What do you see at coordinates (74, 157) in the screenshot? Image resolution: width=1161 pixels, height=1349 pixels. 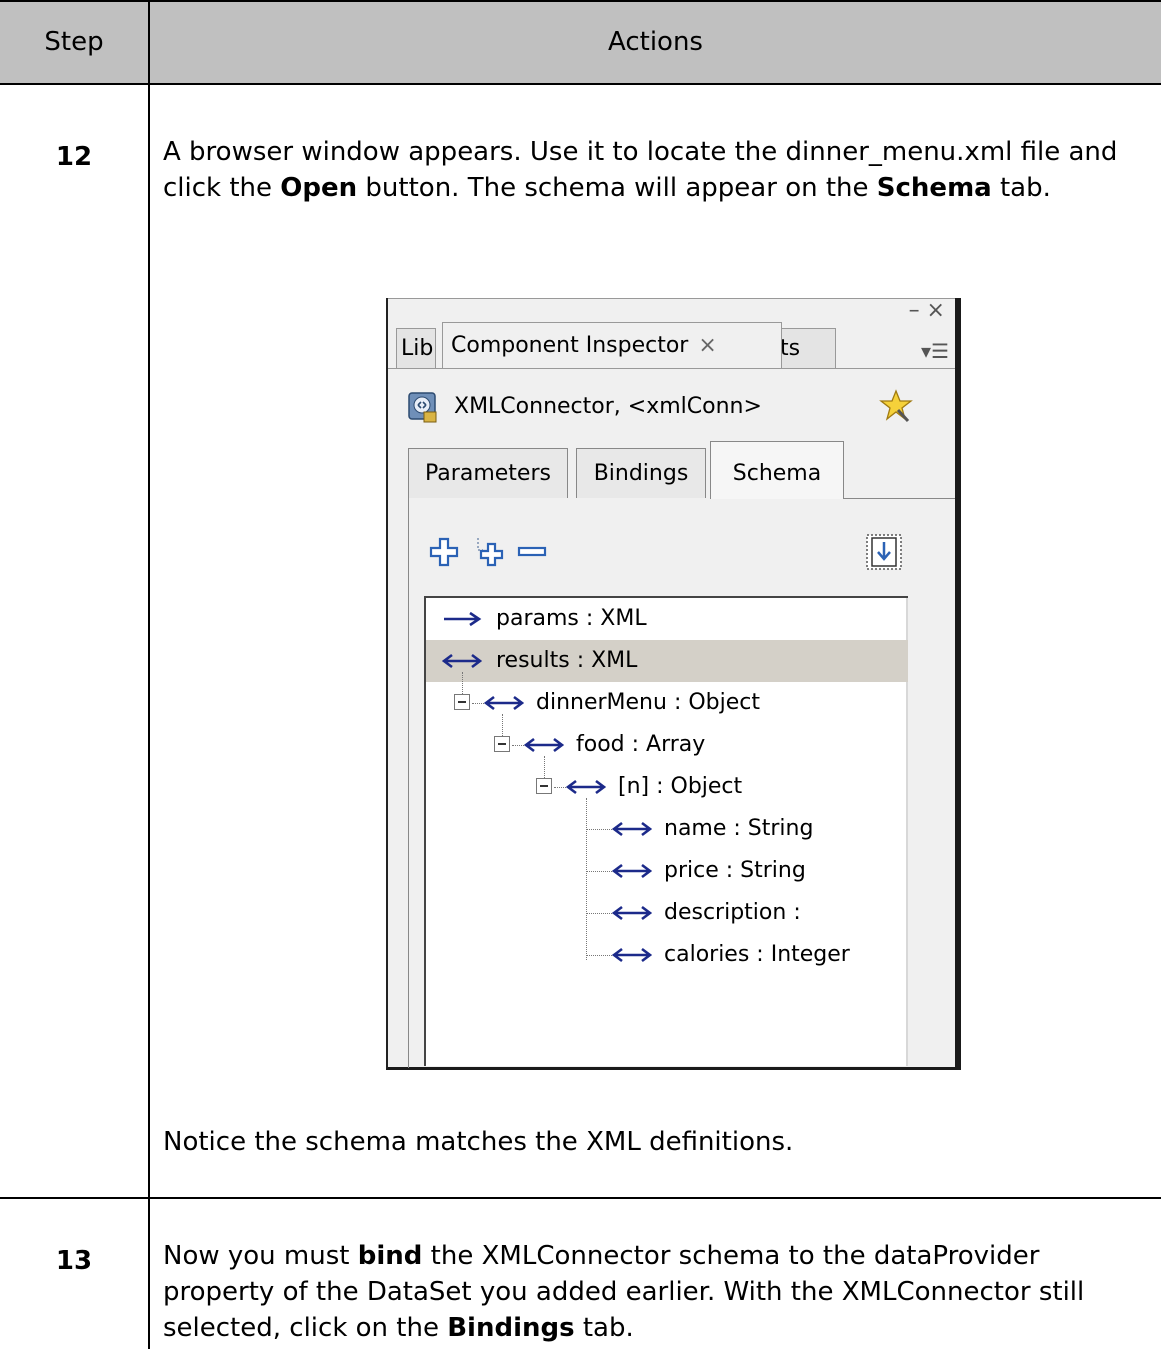 I see `step-number-12: 12` at bounding box center [74, 157].